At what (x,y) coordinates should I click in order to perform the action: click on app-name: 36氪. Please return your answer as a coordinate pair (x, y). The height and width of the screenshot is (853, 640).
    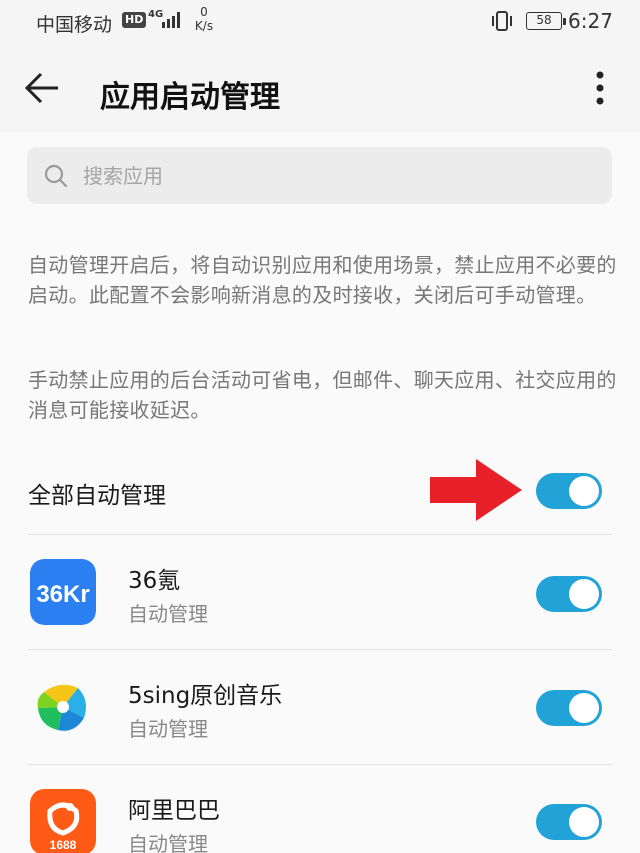
    Looking at the image, I should click on (154, 581).